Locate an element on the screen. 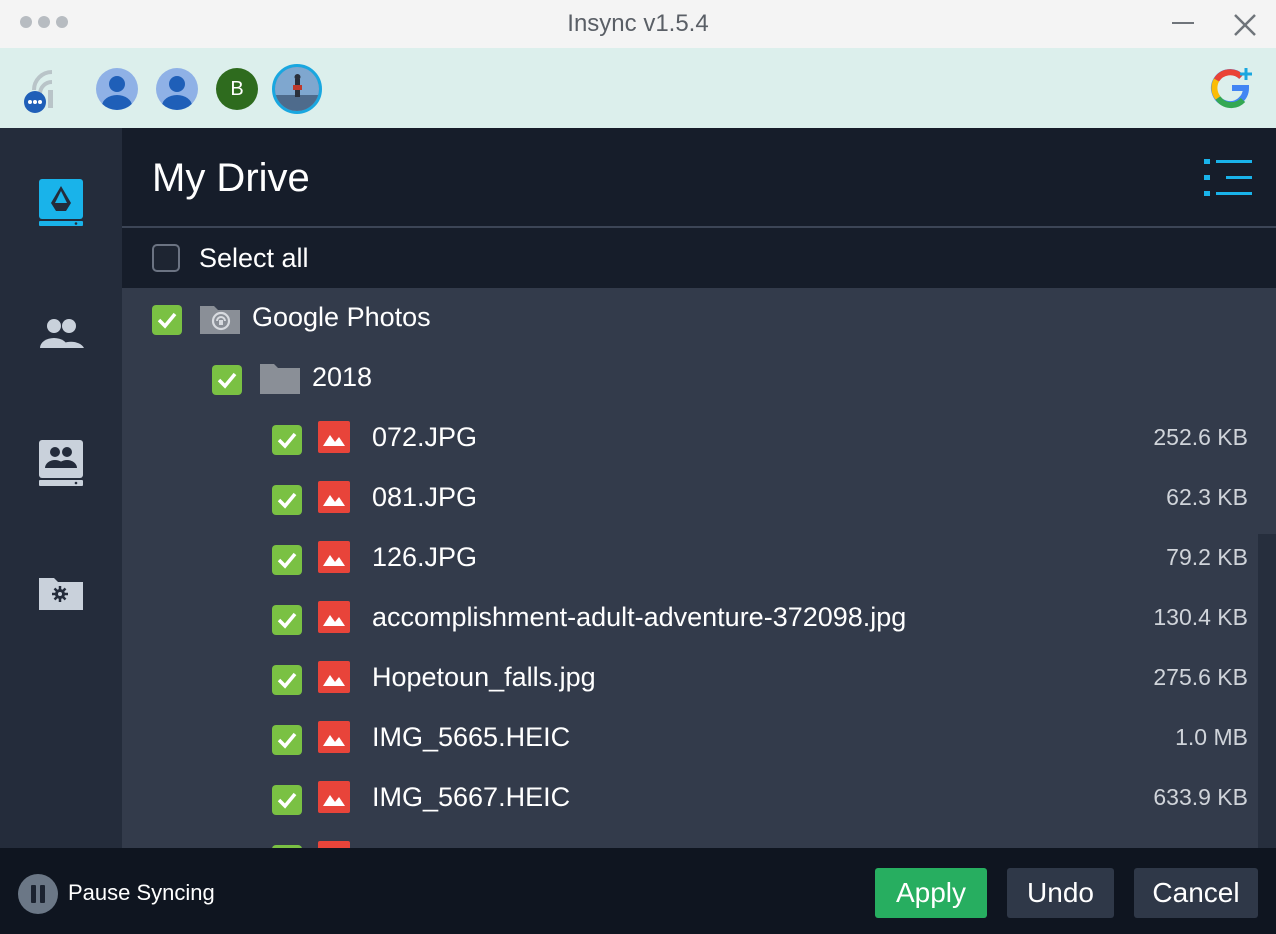  network-status-icon is located at coordinates (40, 91).